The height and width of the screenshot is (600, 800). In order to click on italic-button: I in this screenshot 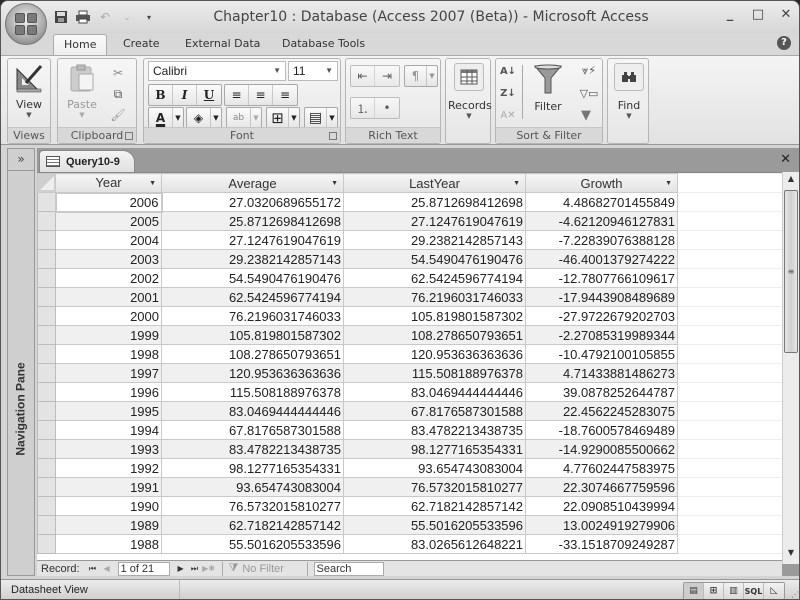, I will do `click(185, 95)`.